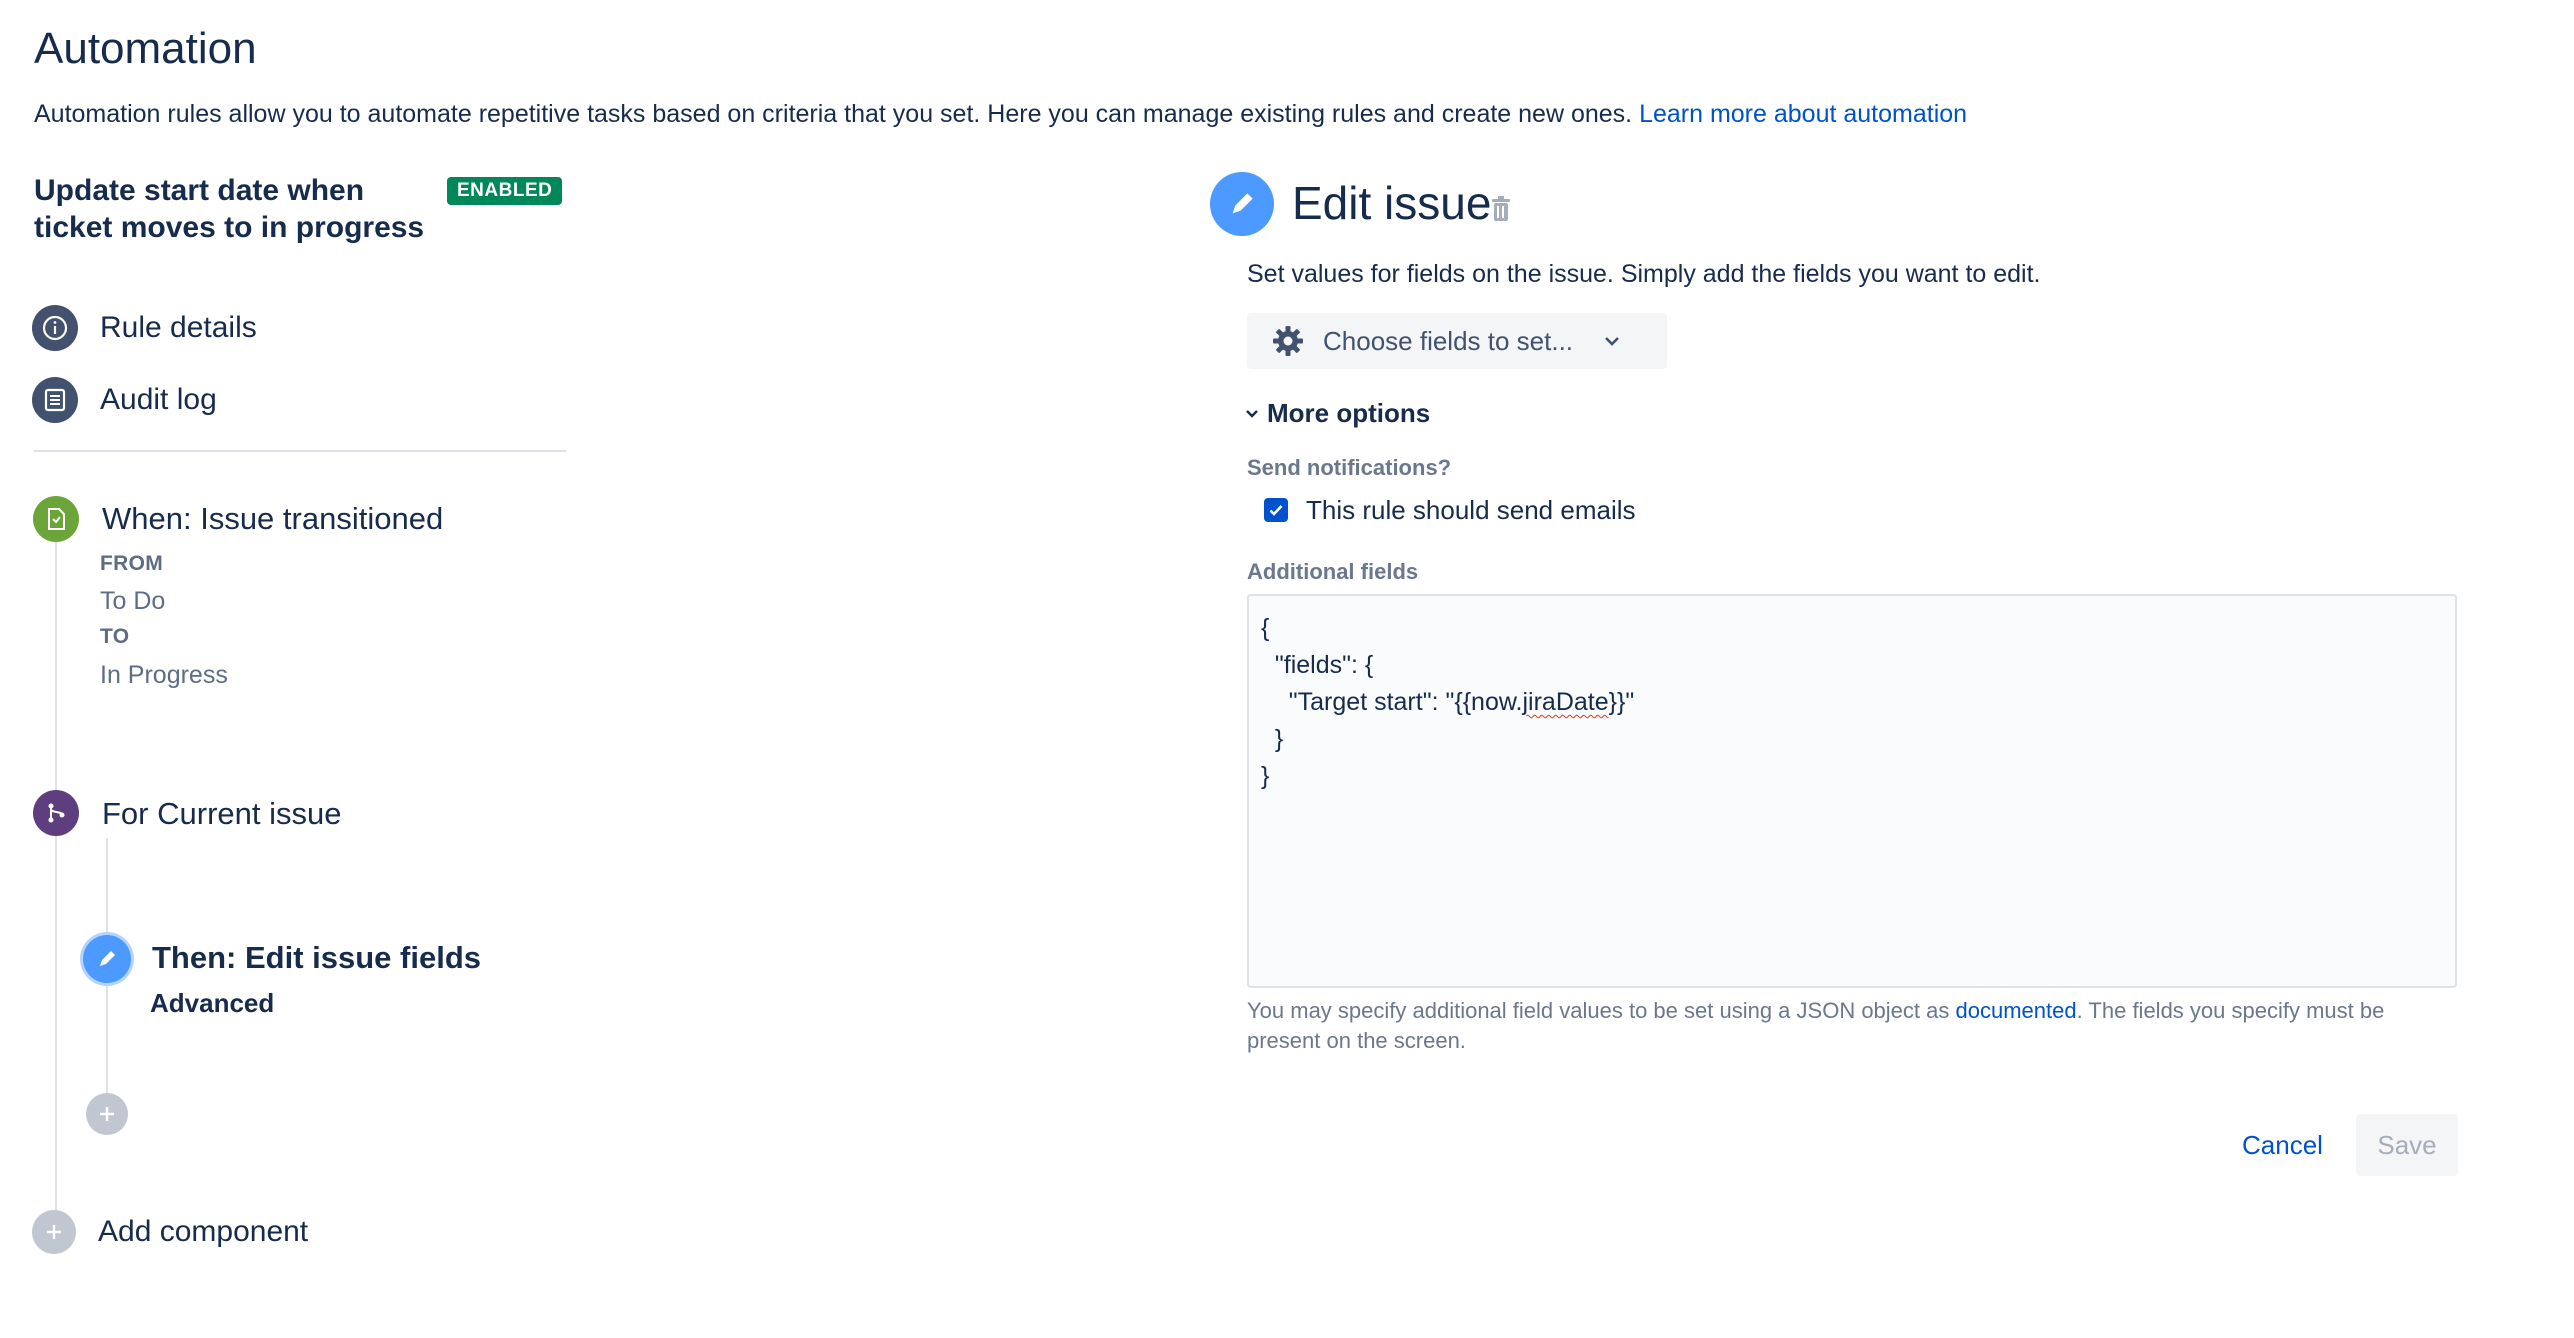 The width and height of the screenshot is (2574, 1338). I want to click on nav-rule-details: Rule details, so click(144, 328).